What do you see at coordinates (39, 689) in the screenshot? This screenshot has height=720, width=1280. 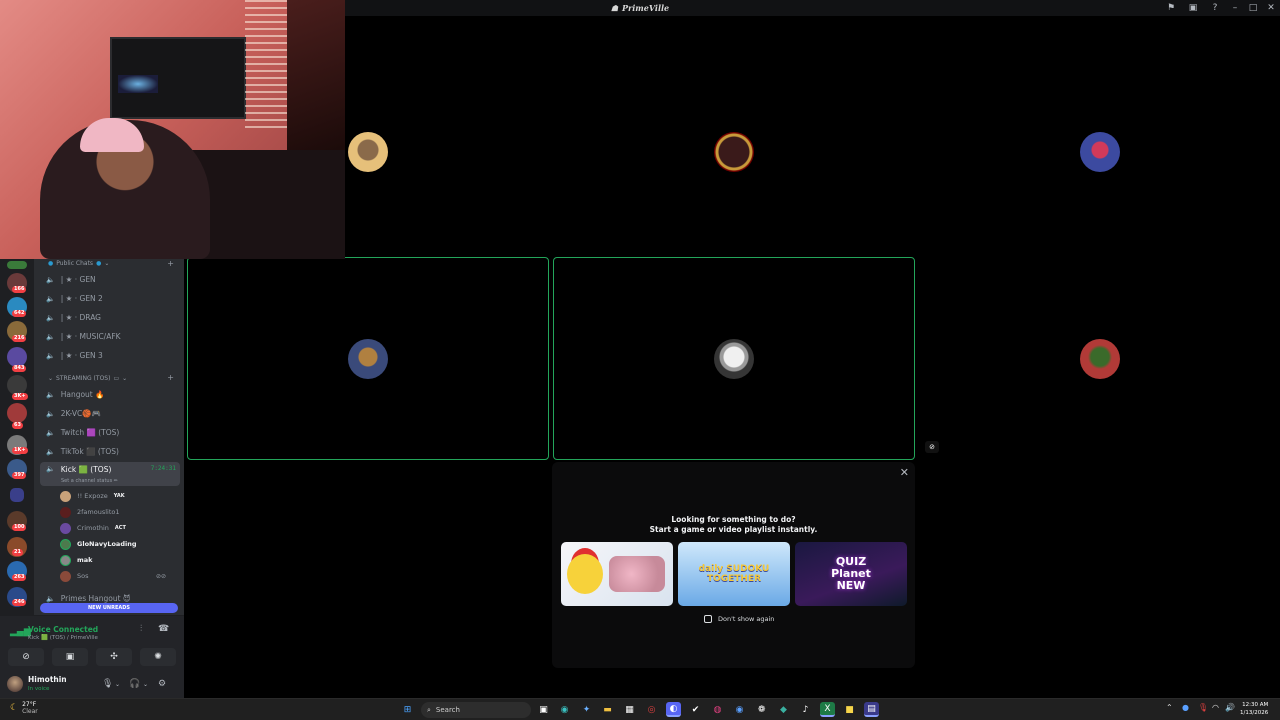 I see `user-status: In voice` at bounding box center [39, 689].